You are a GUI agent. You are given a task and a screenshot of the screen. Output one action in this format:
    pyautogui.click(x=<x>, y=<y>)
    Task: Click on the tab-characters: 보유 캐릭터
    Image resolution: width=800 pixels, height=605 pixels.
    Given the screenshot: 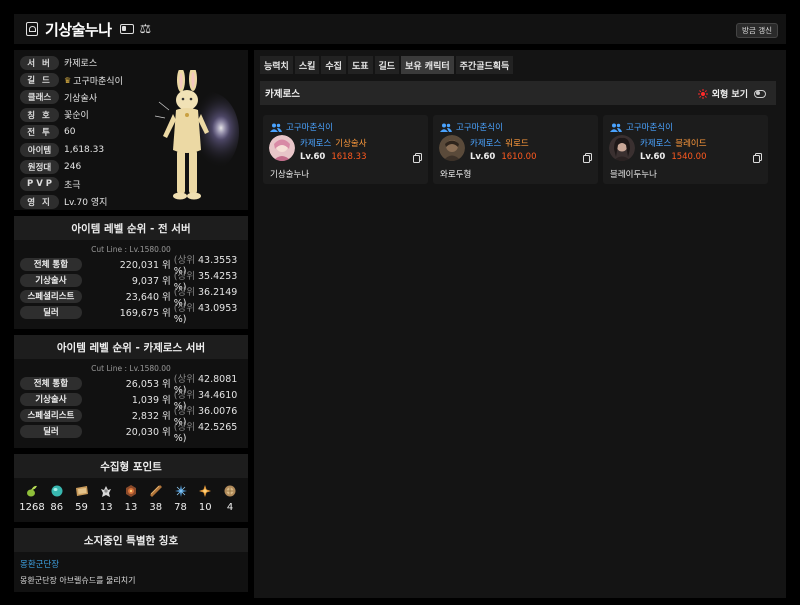 What is the action you would take?
    pyautogui.click(x=427, y=65)
    